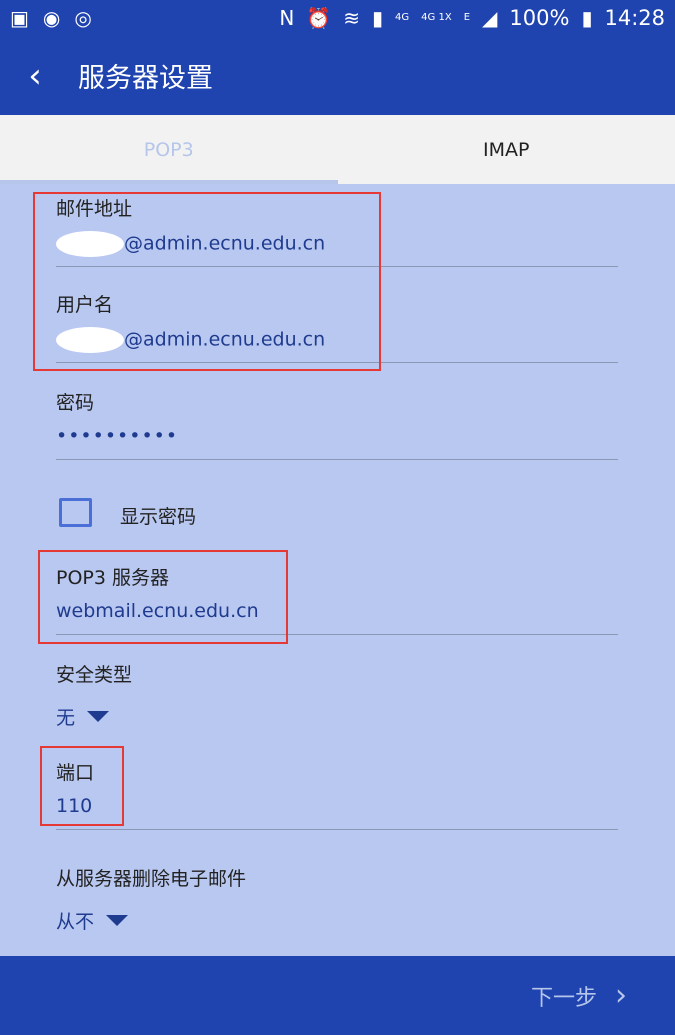 This screenshot has width=675, height=1035. Describe the element at coordinates (145, 78) in the screenshot. I see `page-title: 服务器设置` at that location.